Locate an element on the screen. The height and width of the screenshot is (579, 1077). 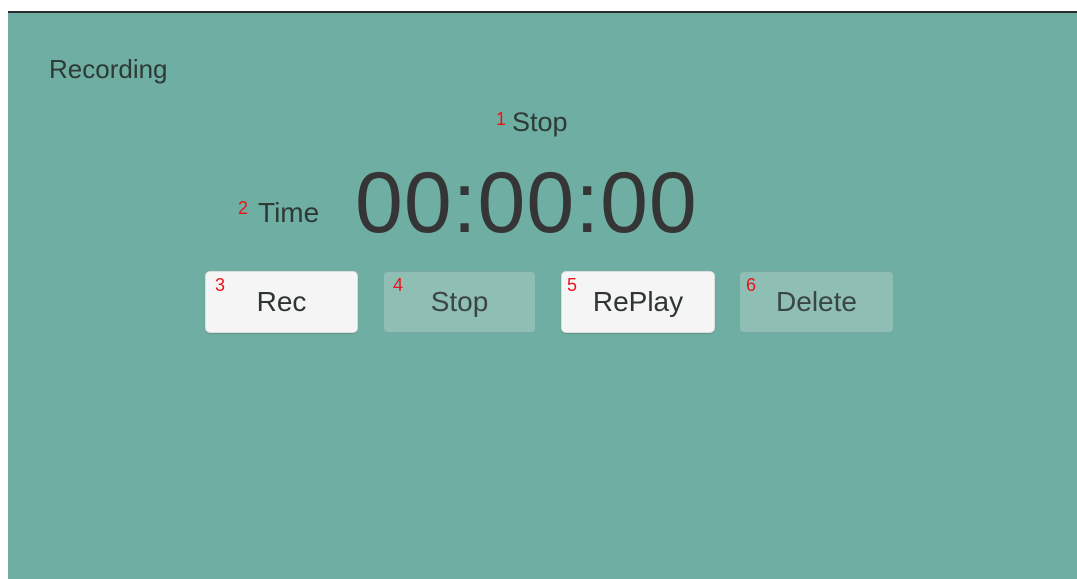
annotation-marker-4: 4 is located at coordinates (398, 285).